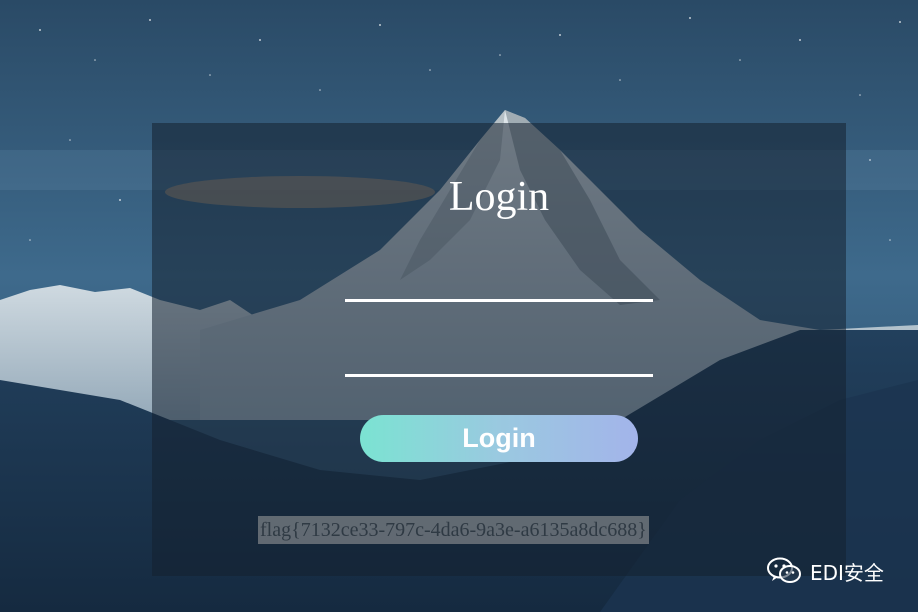 The width and height of the screenshot is (918, 612). I want to click on watermark-text: EDI安全, so click(847, 572).